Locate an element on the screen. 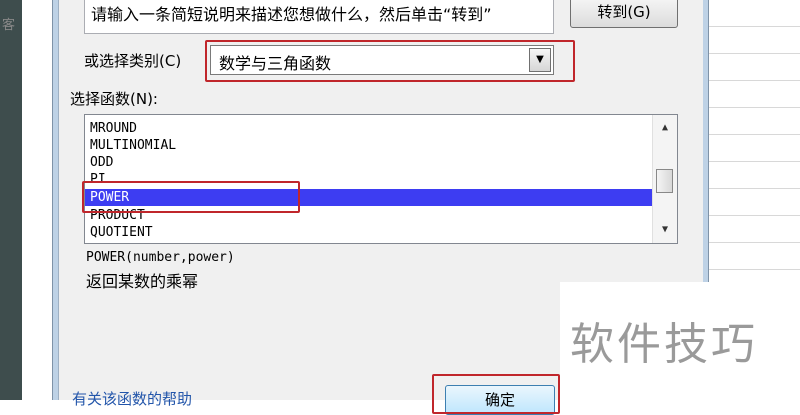 This screenshot has height=415, width=800. function-item-multinomial: MULTINOMIAL is located at coordinates (369, 145).